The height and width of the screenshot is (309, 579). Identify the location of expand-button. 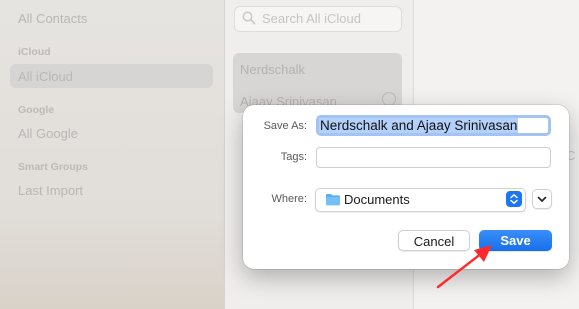
(542, 199).